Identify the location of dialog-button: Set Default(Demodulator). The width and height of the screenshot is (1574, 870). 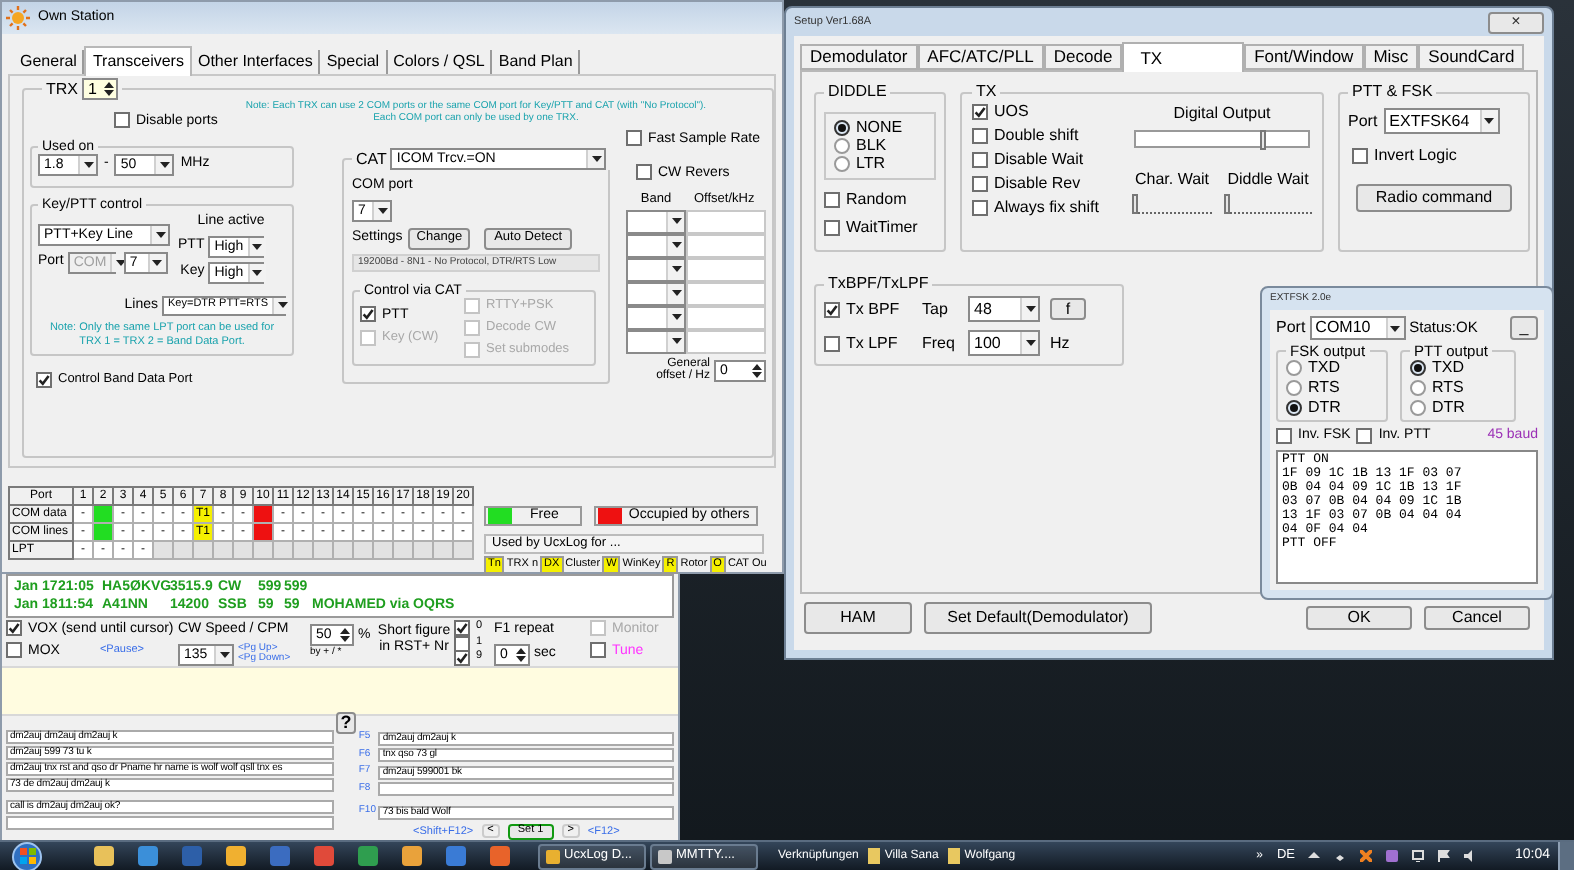
(1038, 618).